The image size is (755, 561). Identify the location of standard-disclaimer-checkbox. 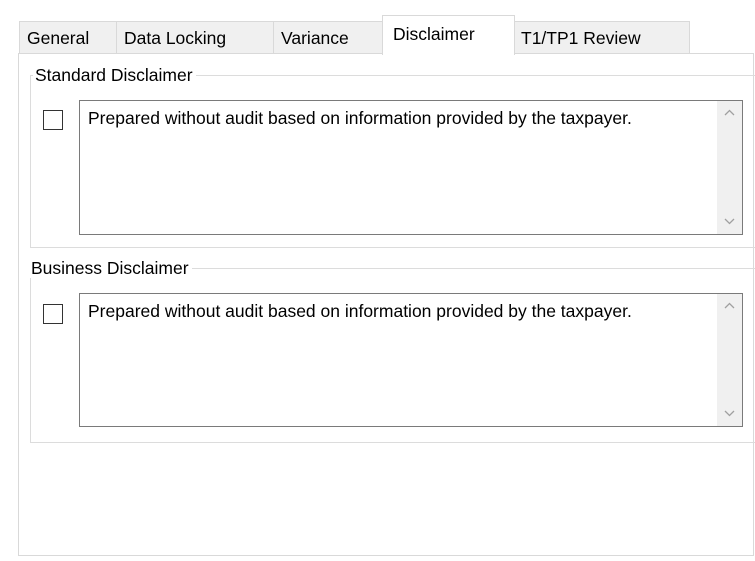
(53, 120).